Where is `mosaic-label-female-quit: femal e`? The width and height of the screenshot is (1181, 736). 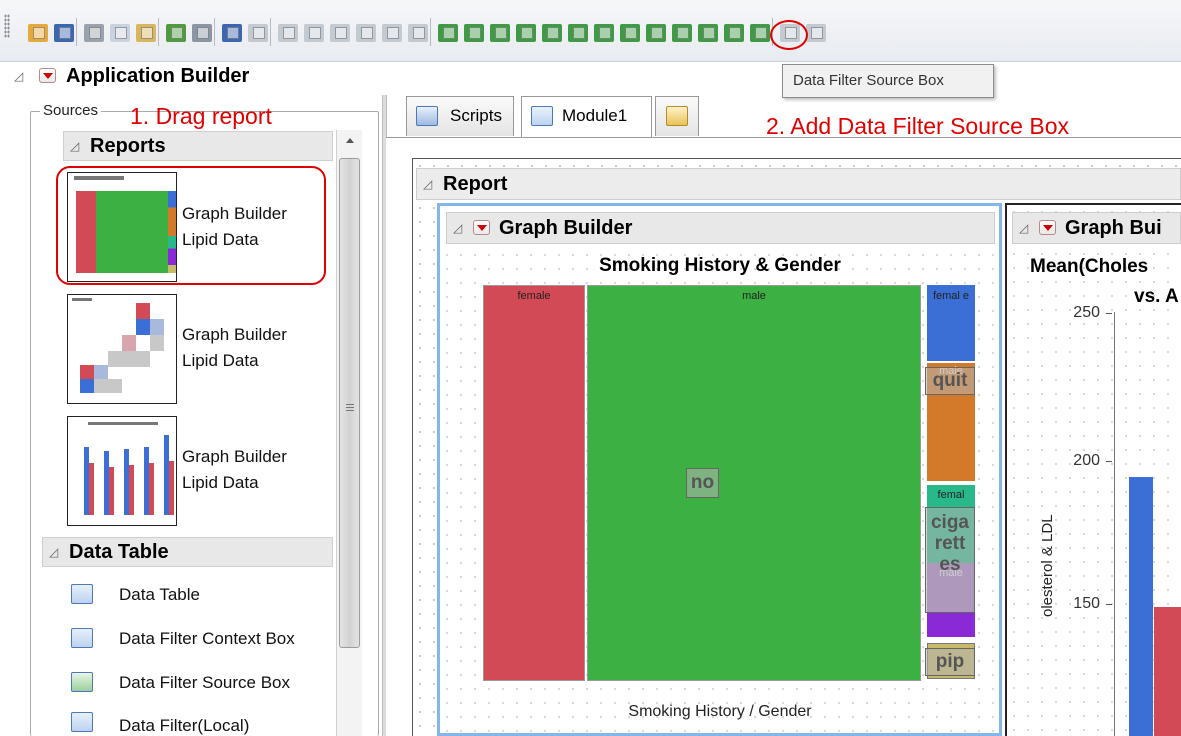
mosaic-label-female-quit: femal e is located at coordinates (951, 296).